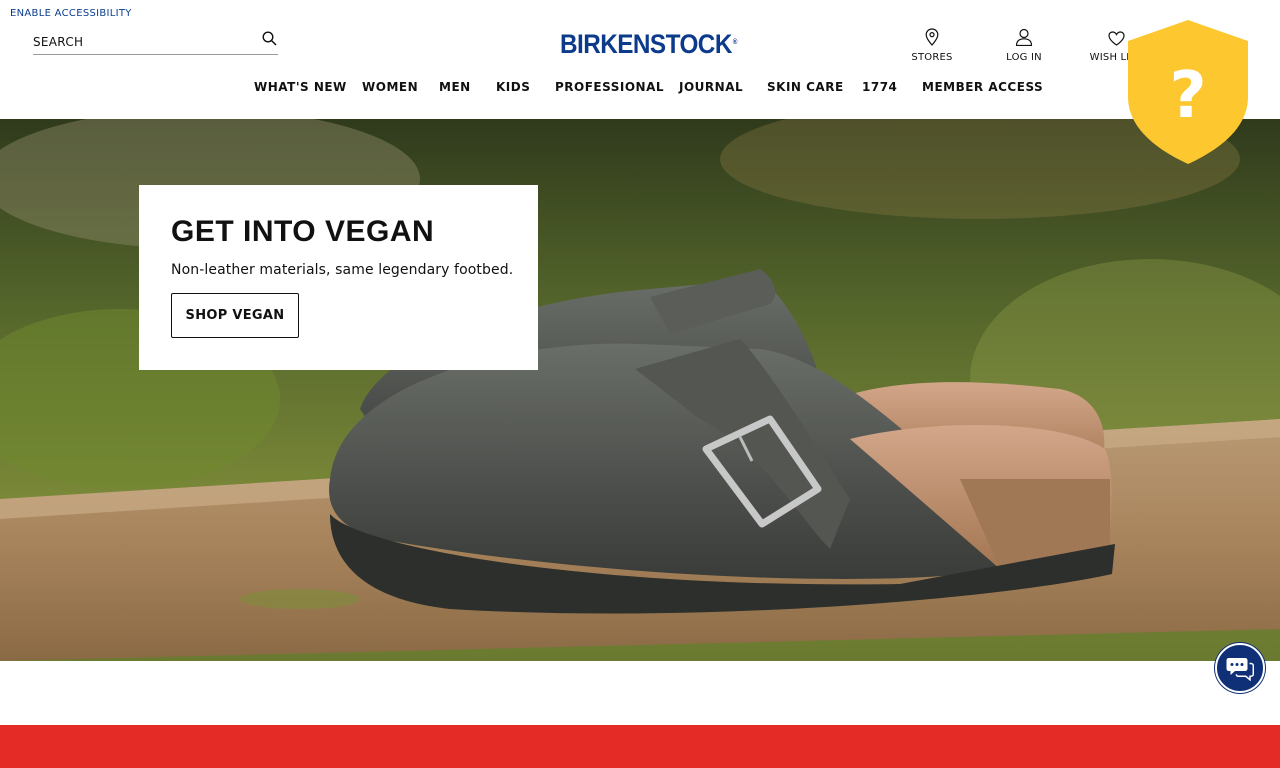 The width and height of the screenshot is (1280, 768). What do you see at coordinates (303, 231) in the screenshot?
I see `promo-title: GET INTO VEGAN` at bounding box center [303, 231].